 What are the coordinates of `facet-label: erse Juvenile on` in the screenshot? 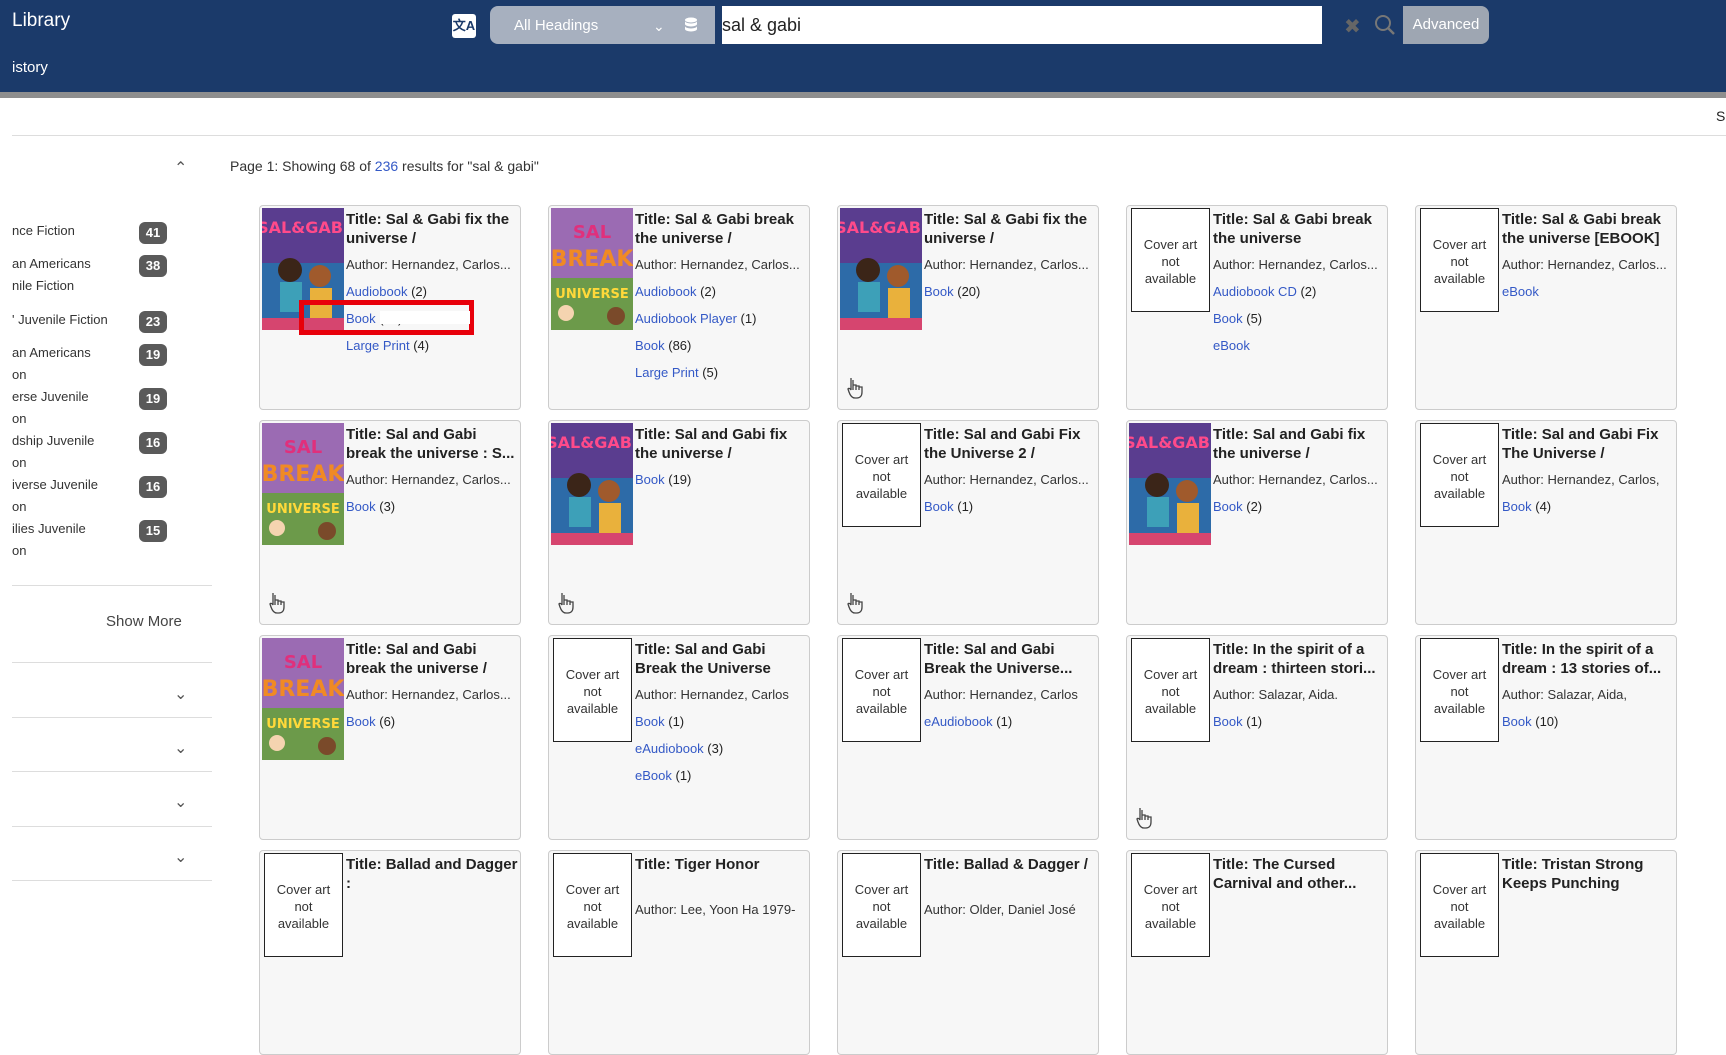 It's located at (72, 408).